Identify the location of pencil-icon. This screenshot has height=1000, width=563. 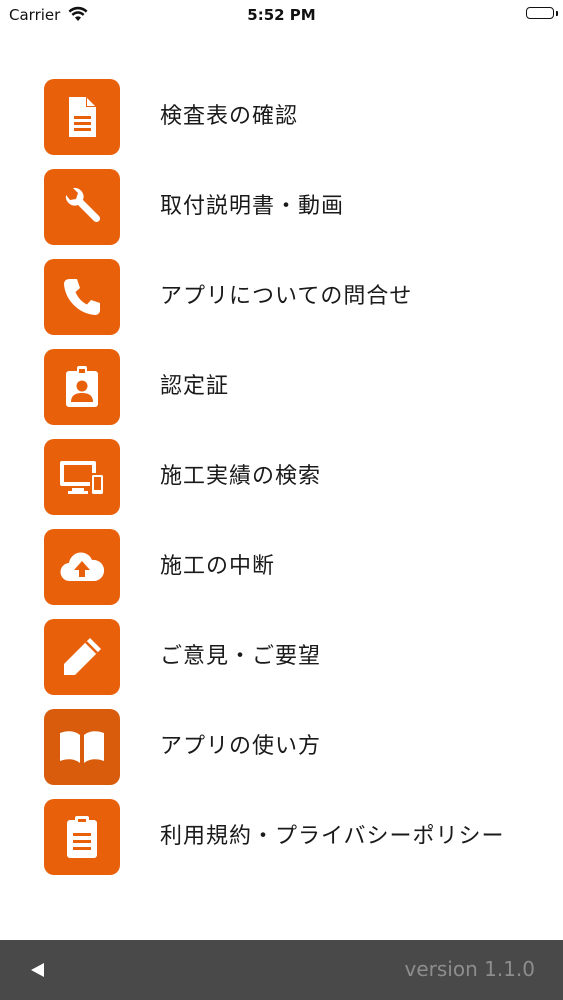
(82, 657).